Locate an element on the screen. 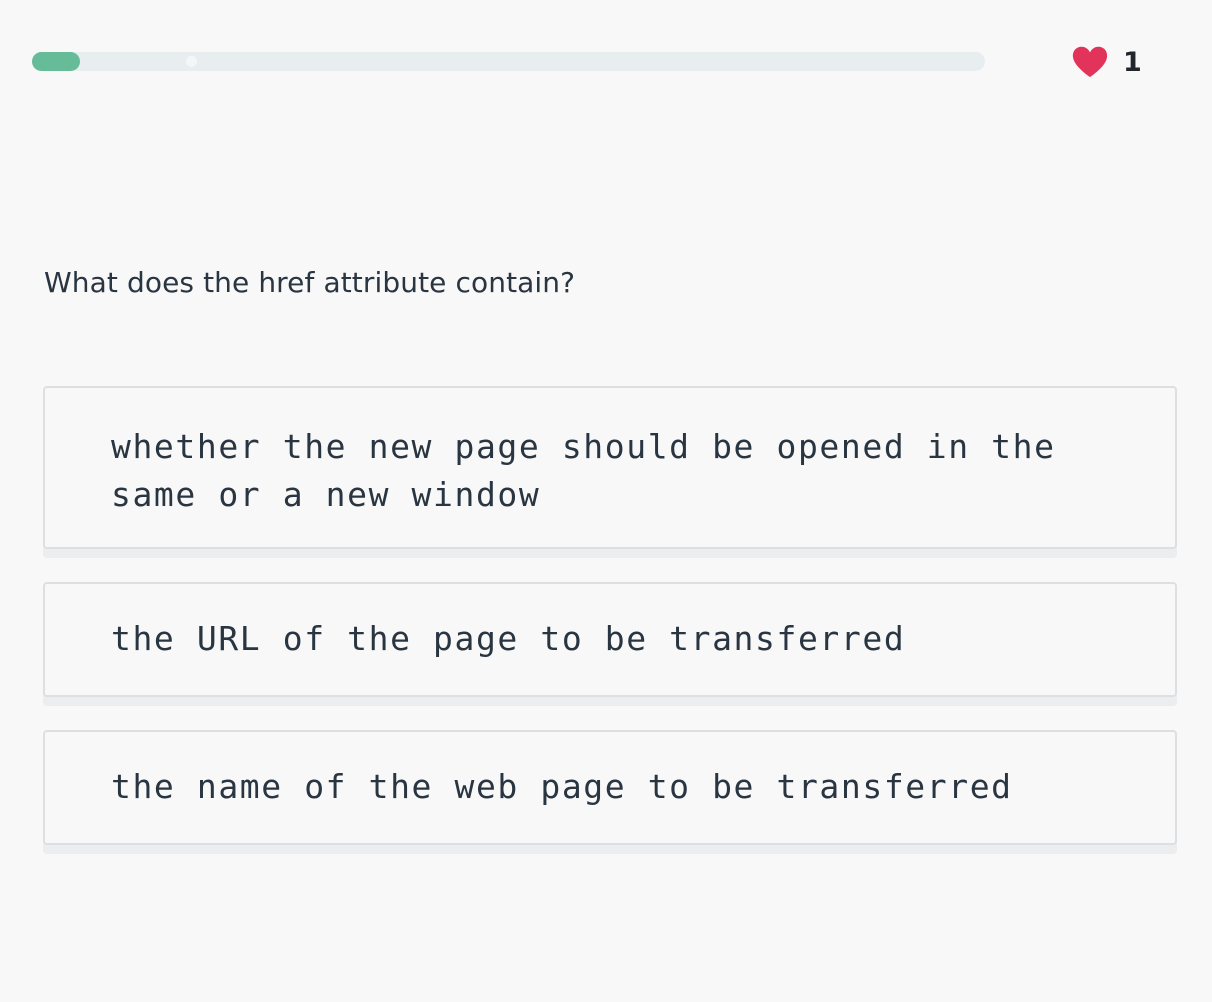 The image size is (1212, 1002). progress-fill is located at coordinates (56, 61).